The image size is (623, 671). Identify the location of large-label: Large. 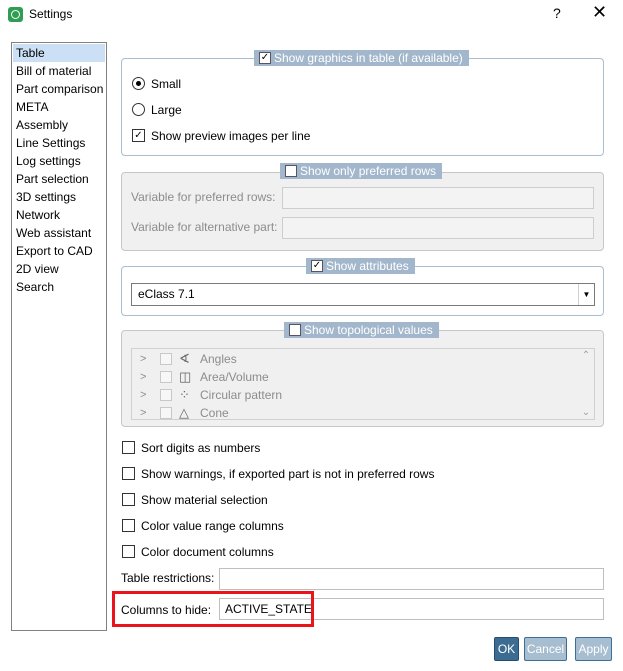
(166, 110).